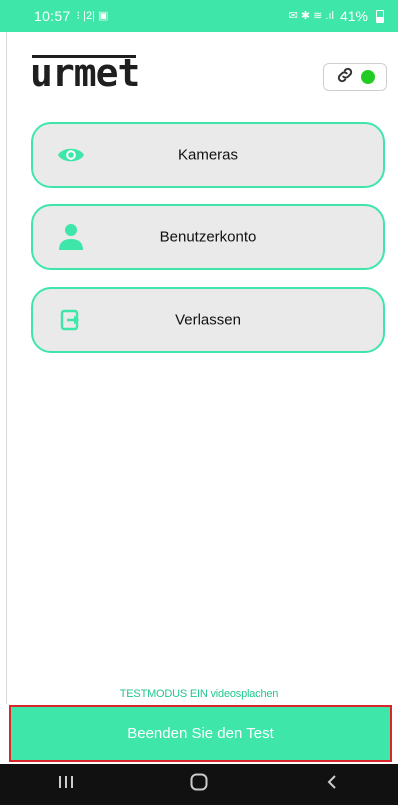  I want to click on status-bar: 10:57 ⁝ |2| ▣ ✉ ✱ ≋ .ıl 41%, so click(199, 16).